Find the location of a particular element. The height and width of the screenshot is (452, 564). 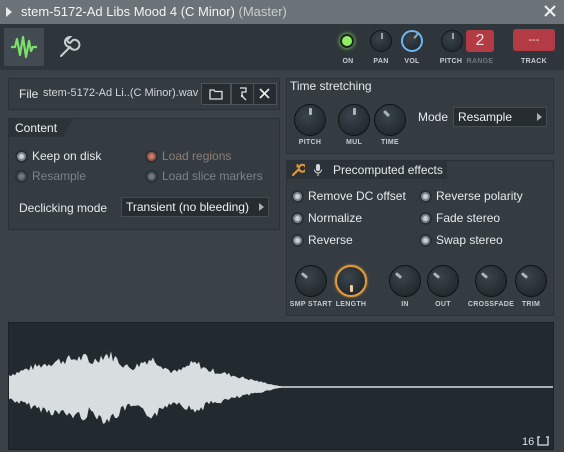

track-selector: --- is located at coordinates (534, 40).